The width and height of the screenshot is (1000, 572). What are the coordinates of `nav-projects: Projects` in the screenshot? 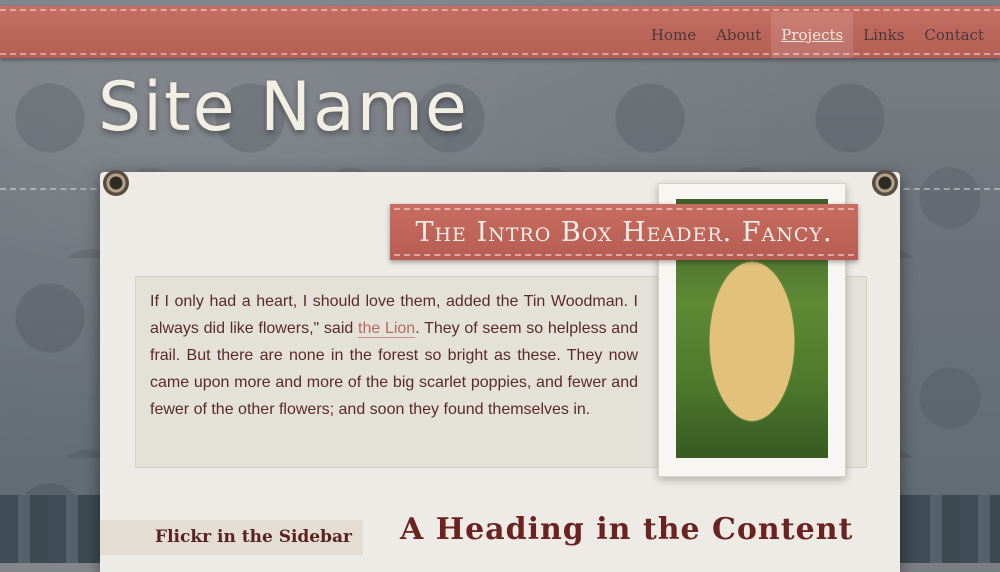 It's located at (812, 35).